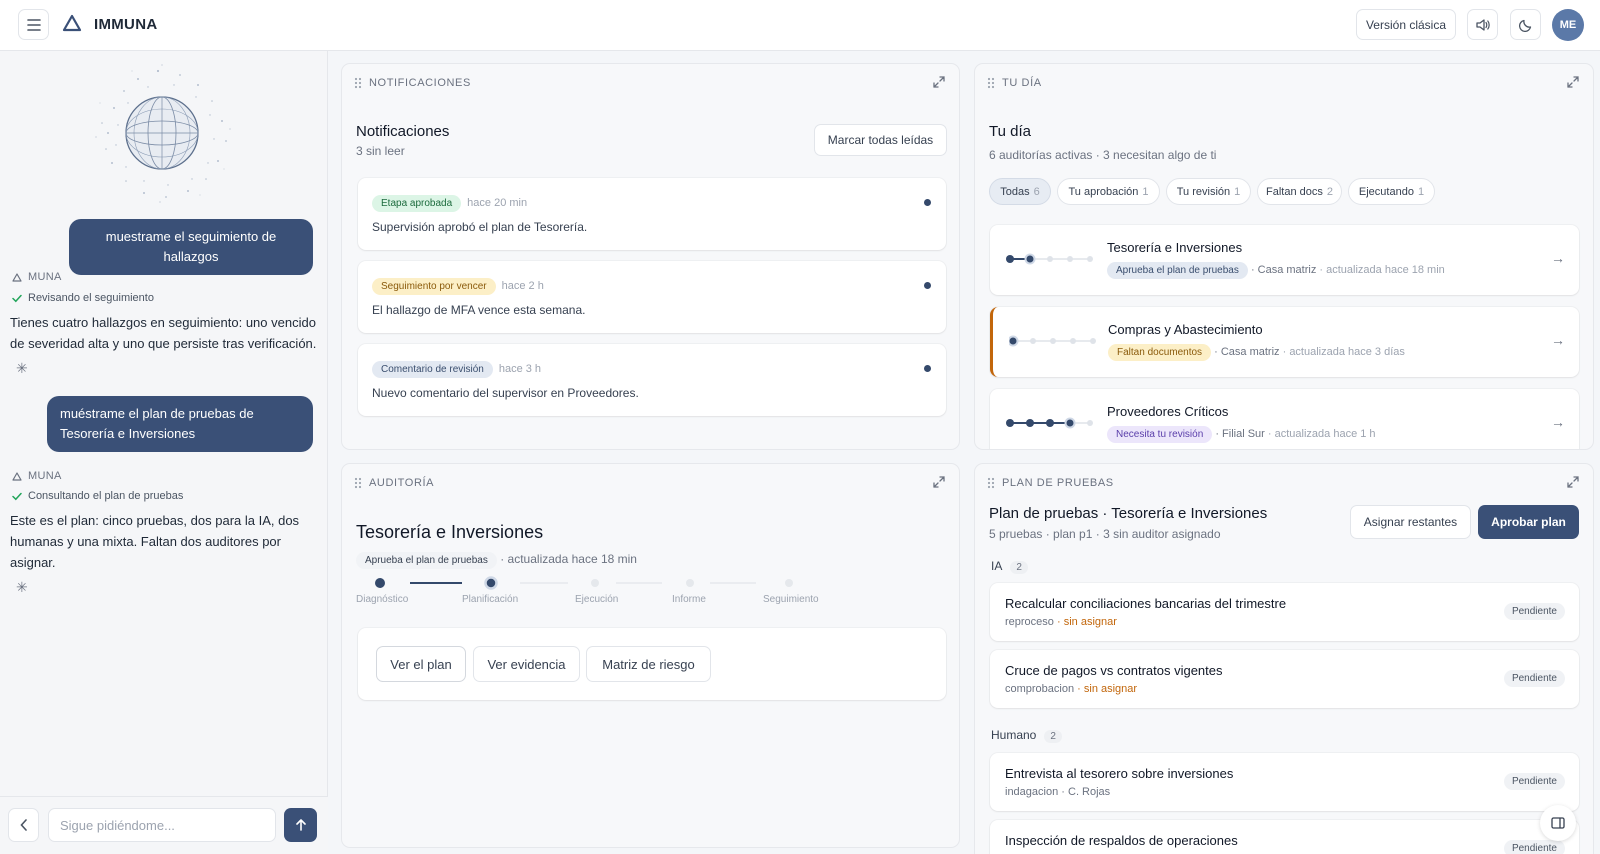  Describe the element at coordinates (191, 247) in the screenshot. I see `user-message: muestrame el seguimiento de hallazgos` at that location.